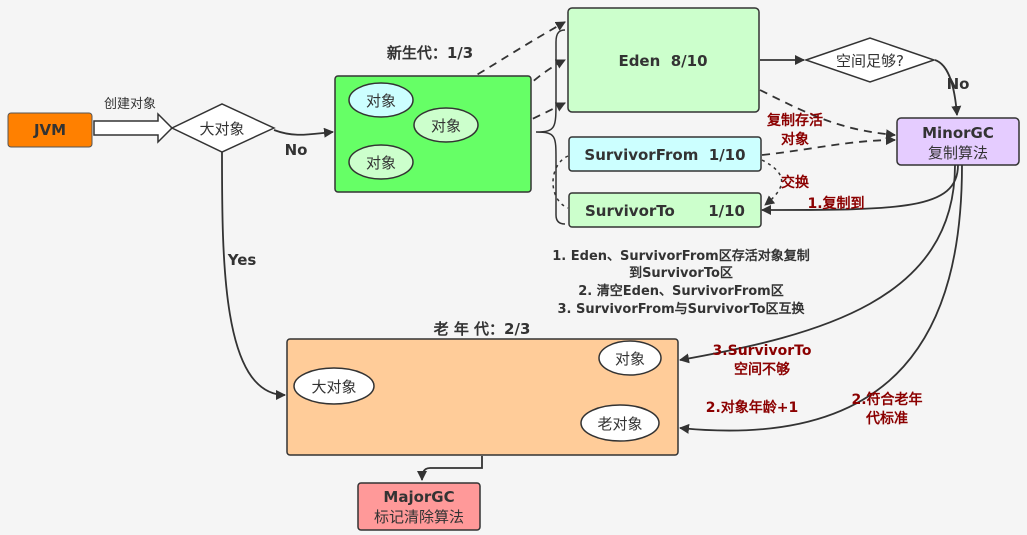  What do you see at coordinates (886, 399) in the screenshot?
I see `old-standard-label-1: 2.符合老年` at bounding box center [886, 399].